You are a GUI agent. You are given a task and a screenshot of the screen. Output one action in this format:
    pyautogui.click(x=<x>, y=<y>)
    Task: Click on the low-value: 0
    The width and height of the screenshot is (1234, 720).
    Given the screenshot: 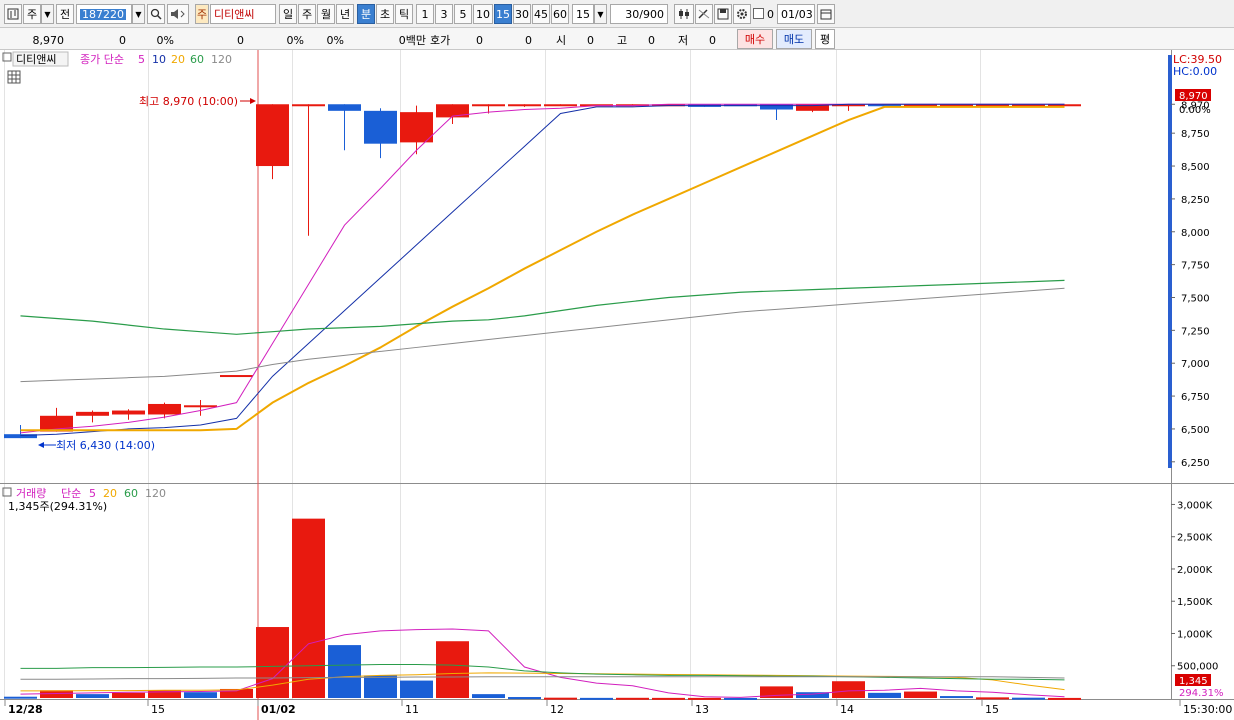 What is the action you would take?
    pyautogui.click(x=712, y=40)
    